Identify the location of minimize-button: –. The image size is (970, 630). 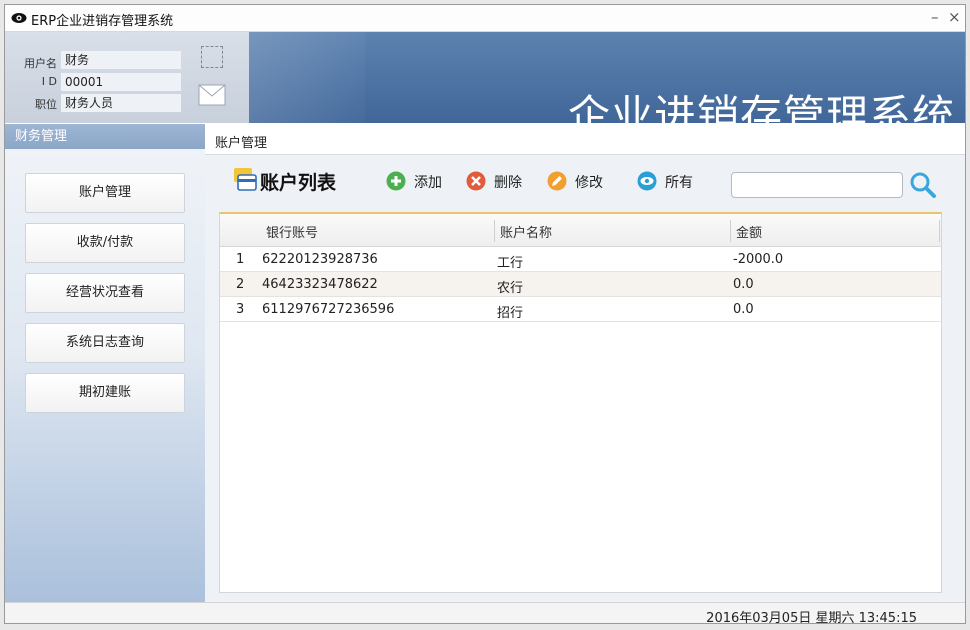
(935, 17).